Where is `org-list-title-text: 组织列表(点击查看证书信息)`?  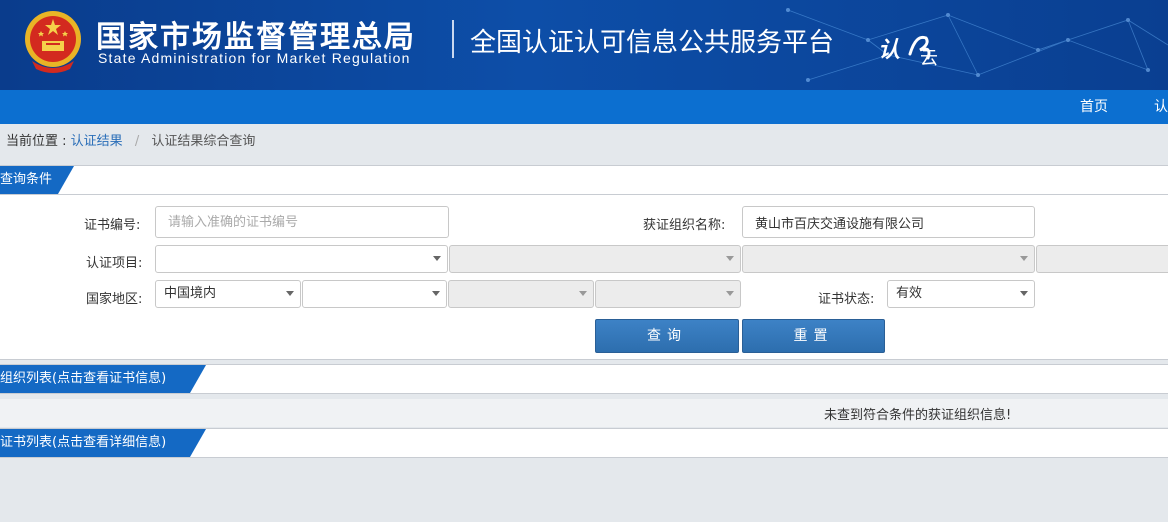 org-list-title-text: 组织列表(点击查看证书信息) is located at coordinates (83, 378).